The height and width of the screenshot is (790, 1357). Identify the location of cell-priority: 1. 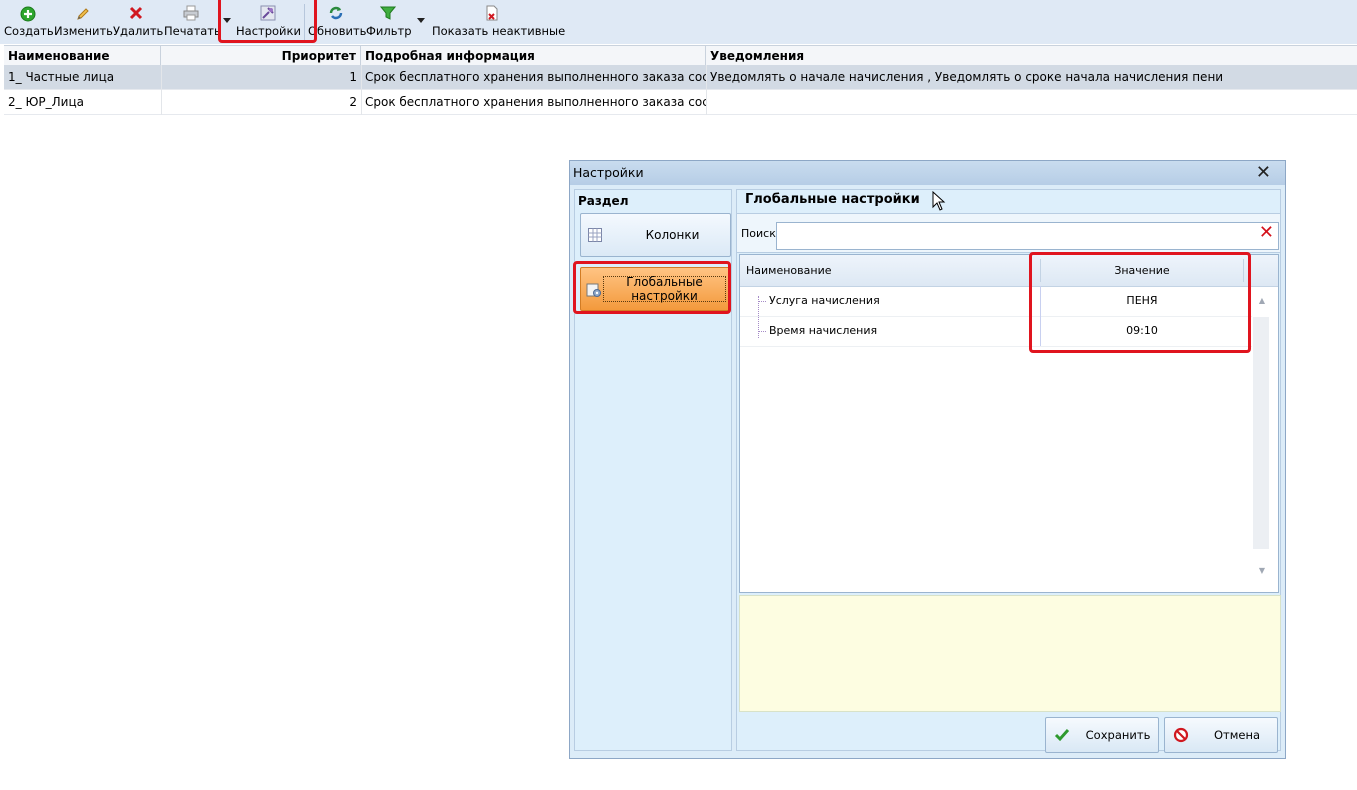
(353, 77).